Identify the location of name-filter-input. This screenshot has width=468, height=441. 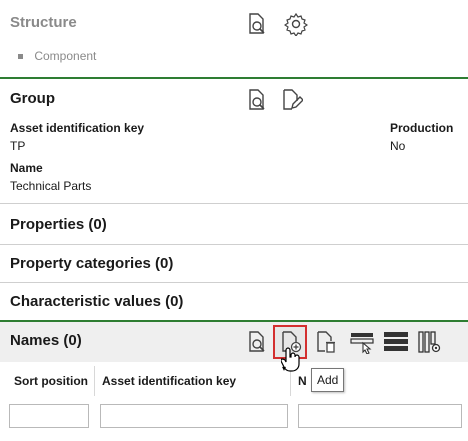
(380, 416).